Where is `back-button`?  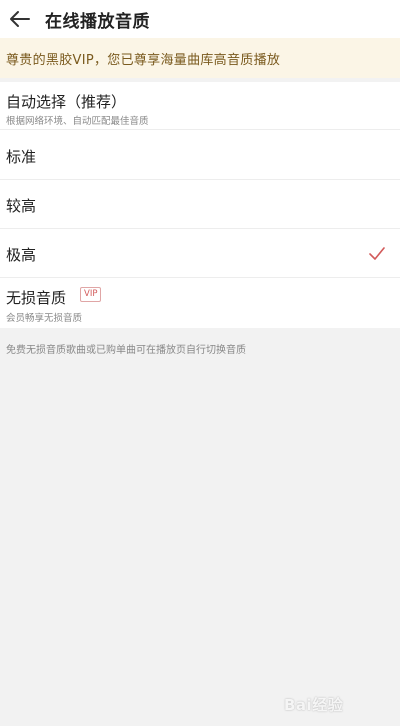 back-button is located at coordinates (20, 19).